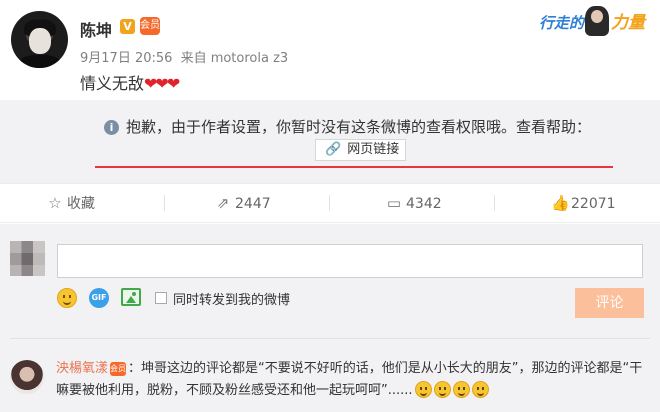 The image size is (660, 412). What do you see at coordinates (161, 298) in the screenshot?
I see `repost-checkbox` at bounding box center [161, 298].